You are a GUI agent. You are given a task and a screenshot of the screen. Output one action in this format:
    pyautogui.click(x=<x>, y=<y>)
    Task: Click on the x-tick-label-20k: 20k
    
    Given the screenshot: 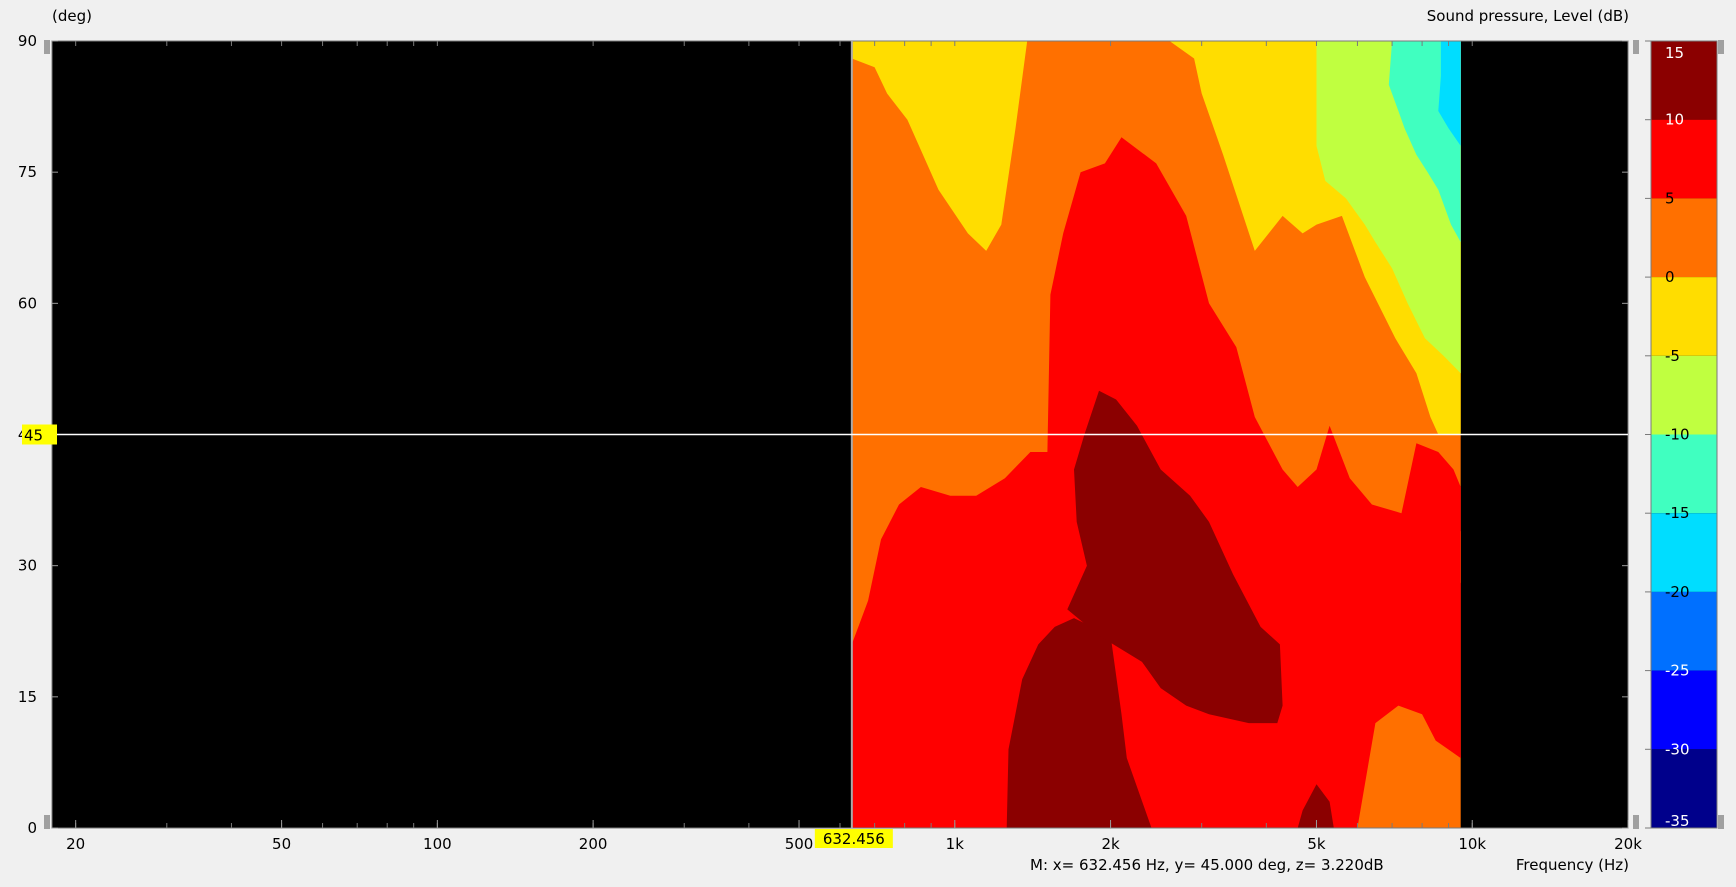 What is the action you would take?
    pyautogui.click(x=1628, y=844)
    